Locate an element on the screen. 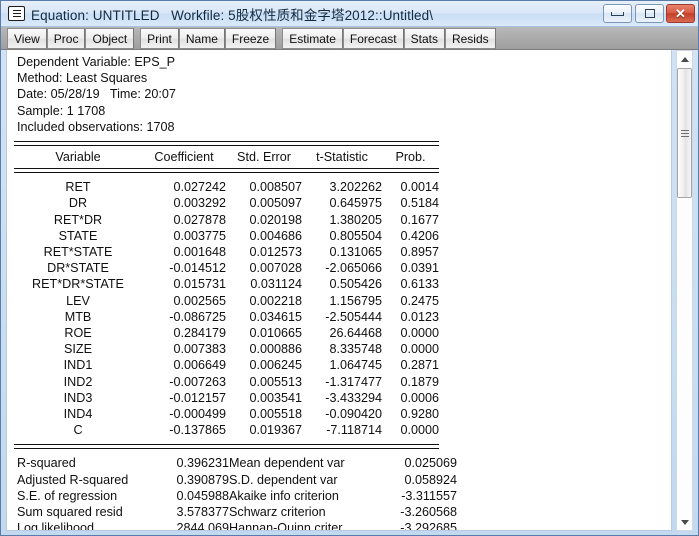  toolbar-button-freeze: Freeze is located at coordinates (250, 38).